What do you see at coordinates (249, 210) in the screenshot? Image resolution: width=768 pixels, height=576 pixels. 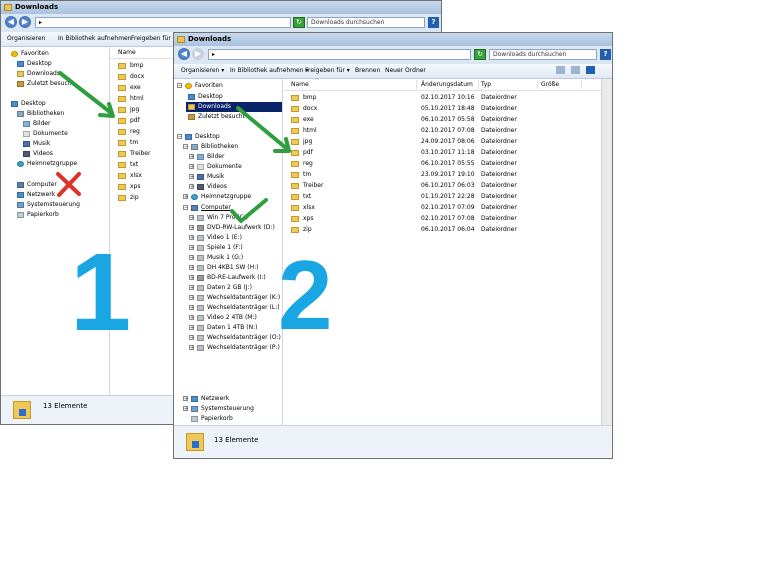 I see `green-check-icon` at bounding box center [249, 210].